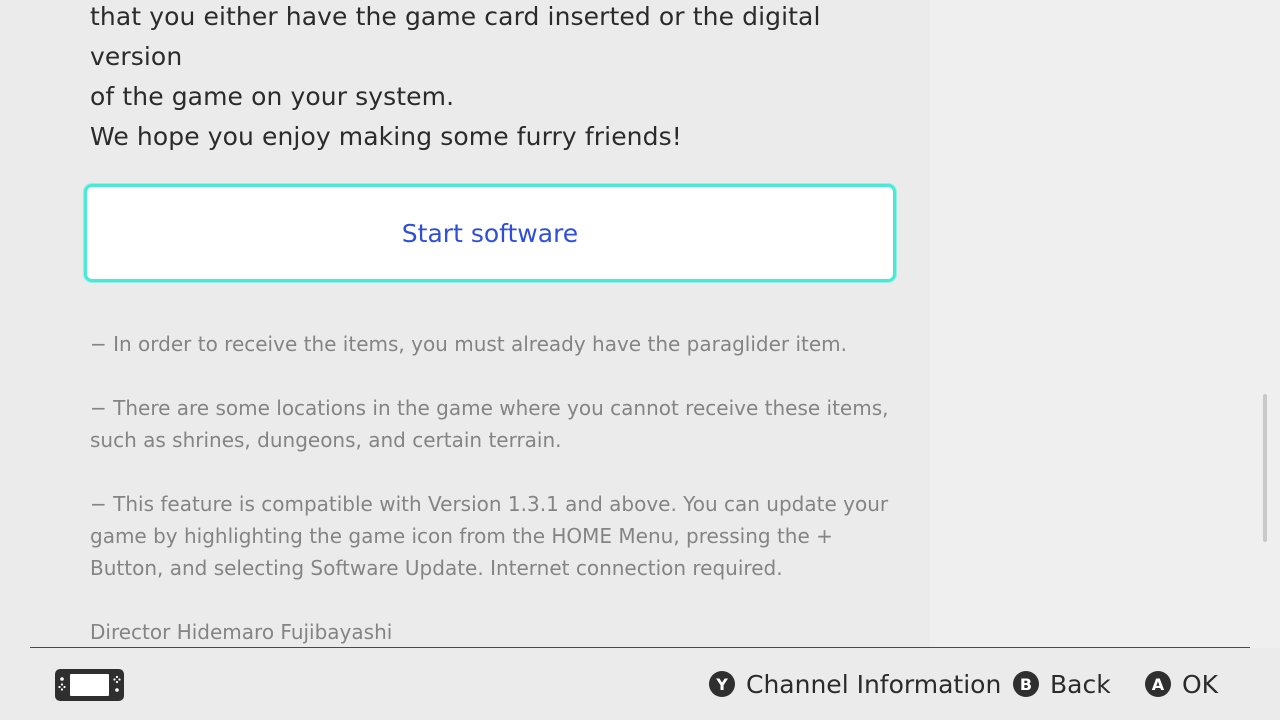  I want to click on start-software-button: Start software, so click(490, 233).